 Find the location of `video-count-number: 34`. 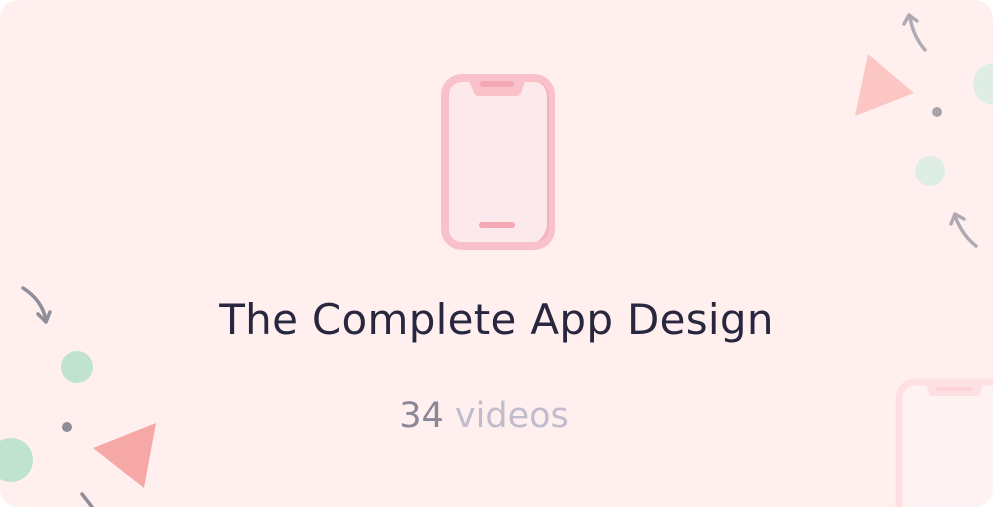

video-count-number: 34 is located at coordinates (421, 416).